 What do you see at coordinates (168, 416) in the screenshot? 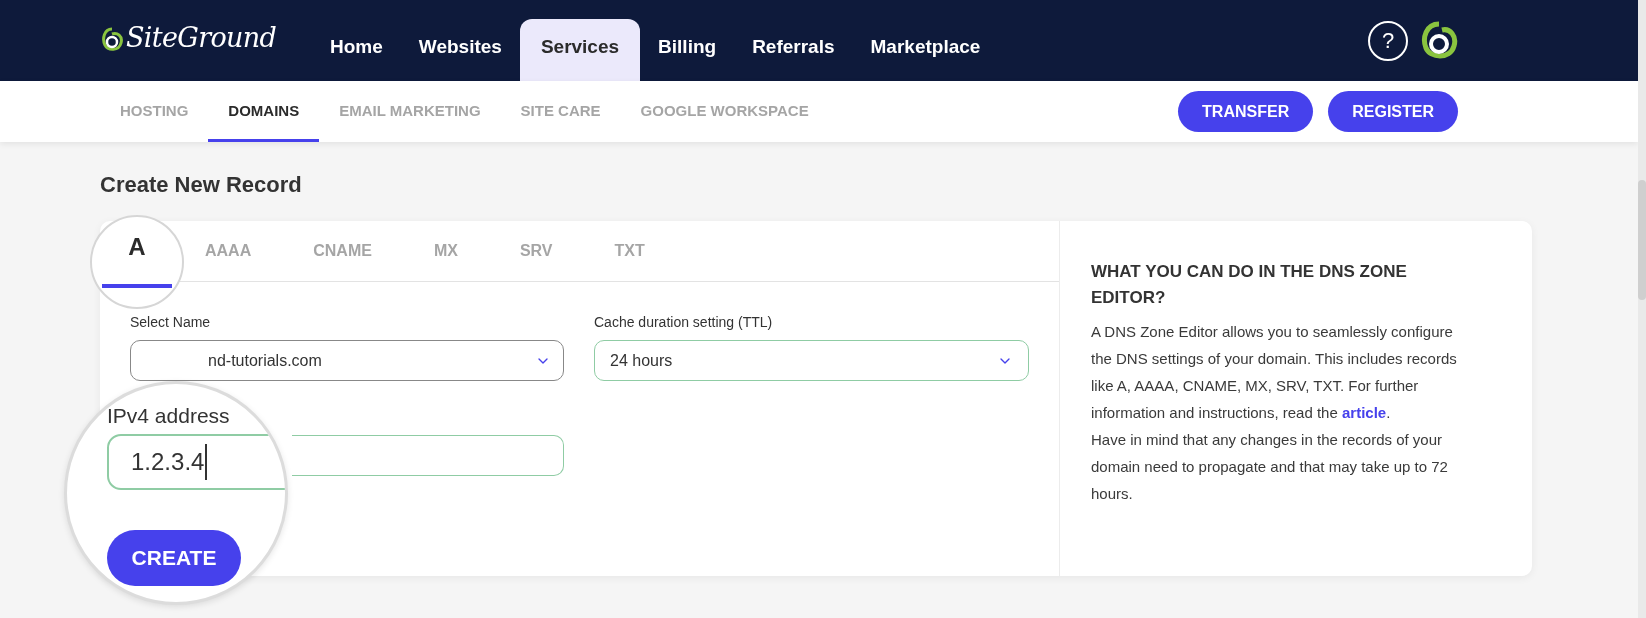
I see `ipv4-label: IPv4 address` at bounding box center [168, 416].